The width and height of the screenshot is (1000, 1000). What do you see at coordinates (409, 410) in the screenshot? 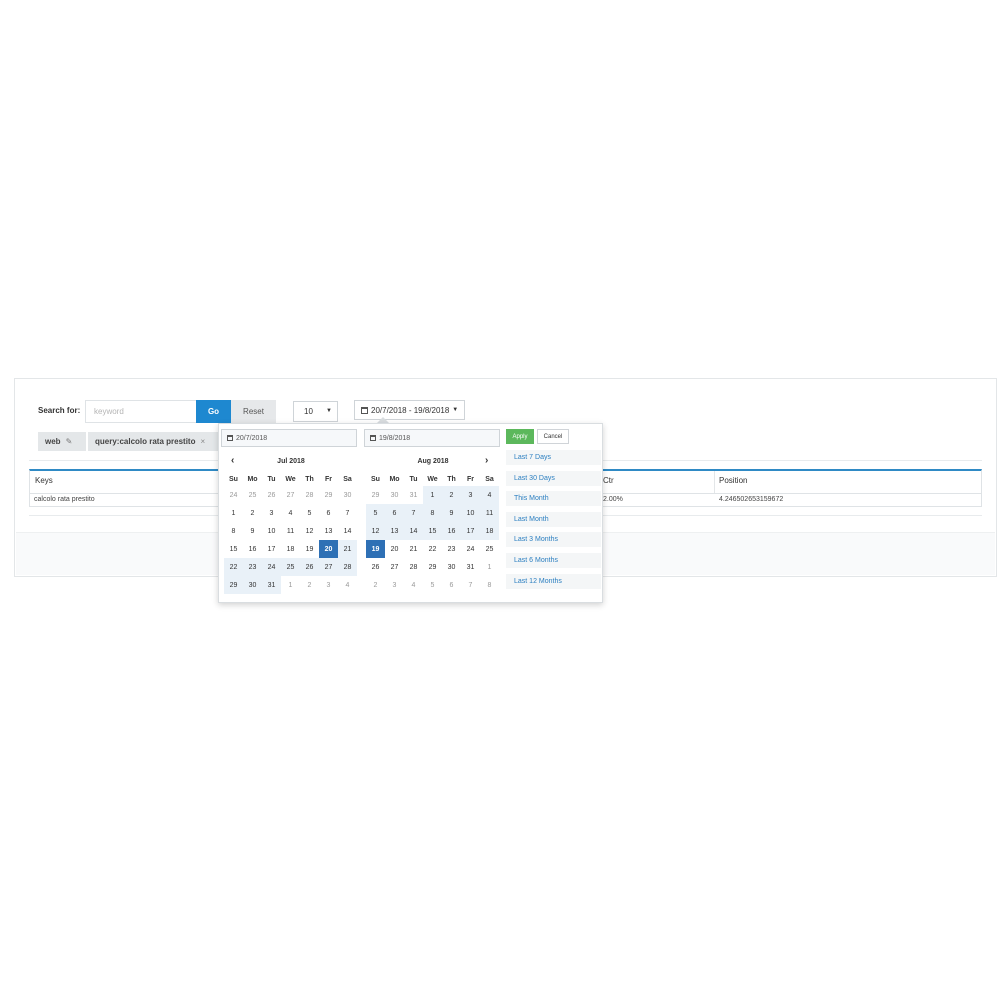
I see `date-range-button: 20/7/2018 - 19/8/2018 ▼` at bounding box center [409, 410].